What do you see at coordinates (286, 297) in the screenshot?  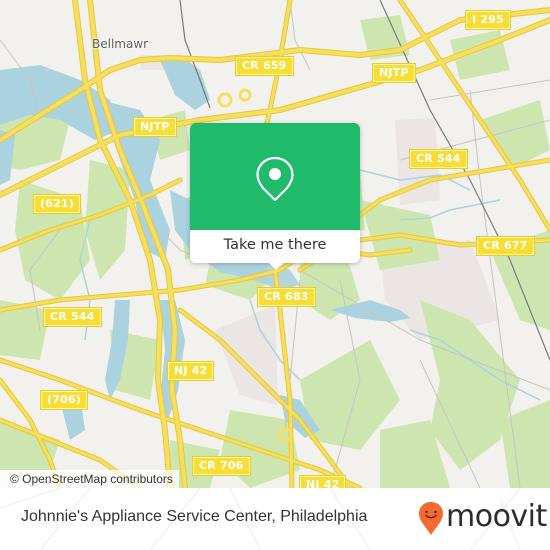 I see `road-shield-cr683: CR 683` at bounding box center [286, 297].